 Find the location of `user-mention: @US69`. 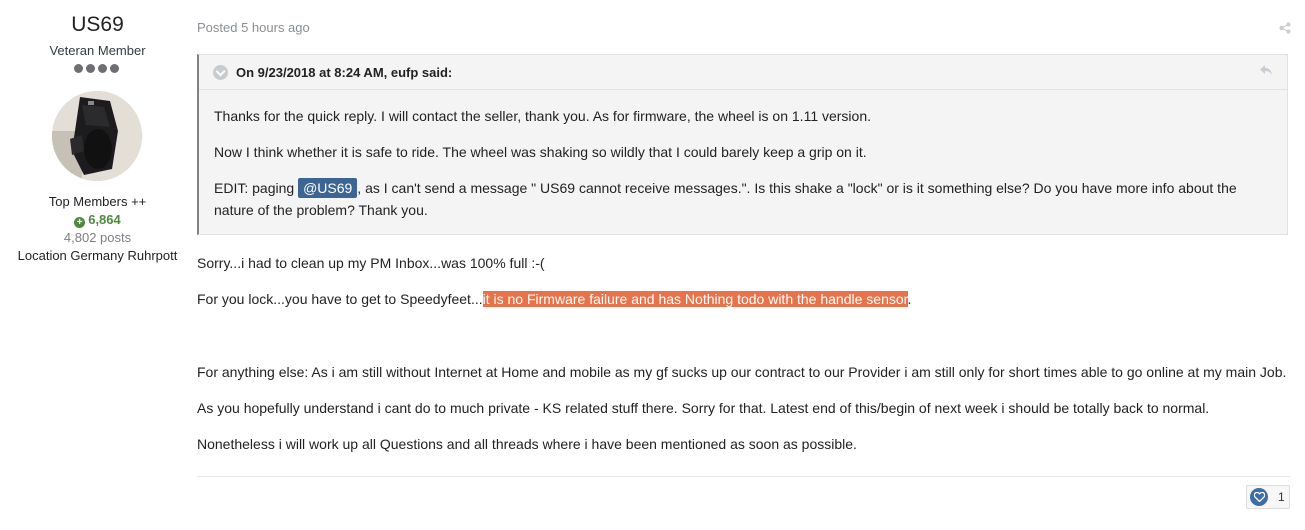

user-mention: @US69 is located at coordinates (328, 188).